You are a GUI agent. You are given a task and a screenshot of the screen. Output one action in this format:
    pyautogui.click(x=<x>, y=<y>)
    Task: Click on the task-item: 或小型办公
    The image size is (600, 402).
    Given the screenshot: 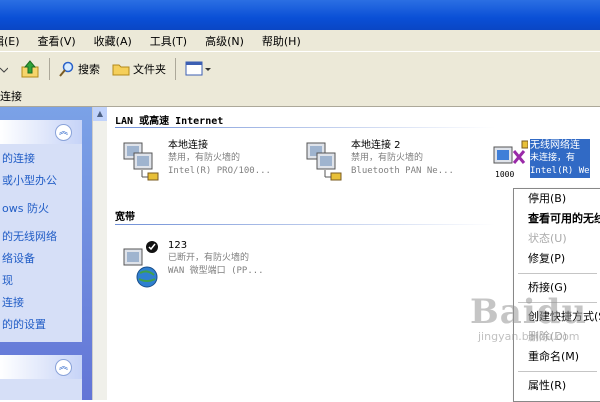 What is the action you would take?
    pyautogui.click(x=41, y=181)
    